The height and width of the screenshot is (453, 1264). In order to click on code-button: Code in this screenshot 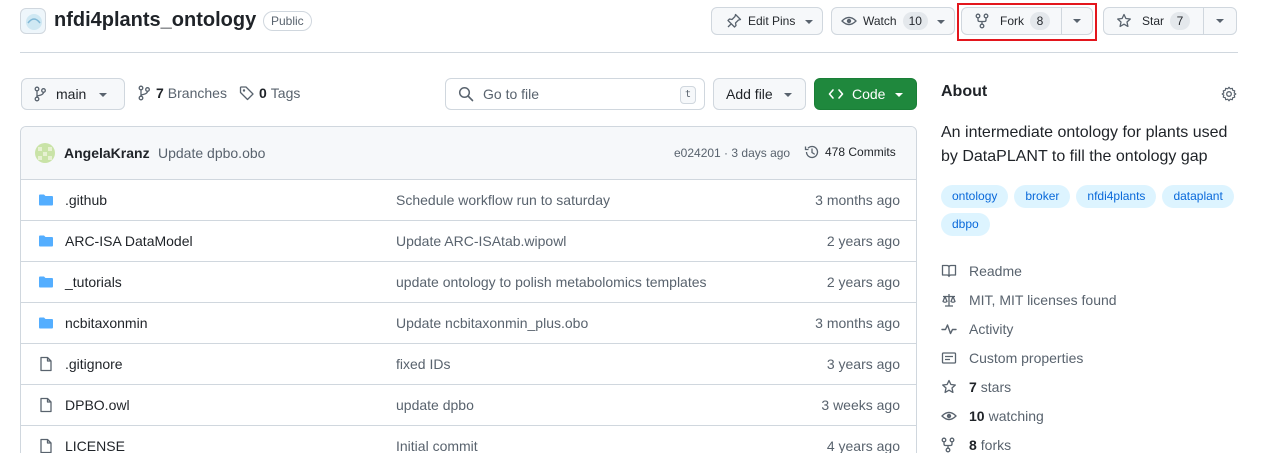, I will do `click(865, 94)`.